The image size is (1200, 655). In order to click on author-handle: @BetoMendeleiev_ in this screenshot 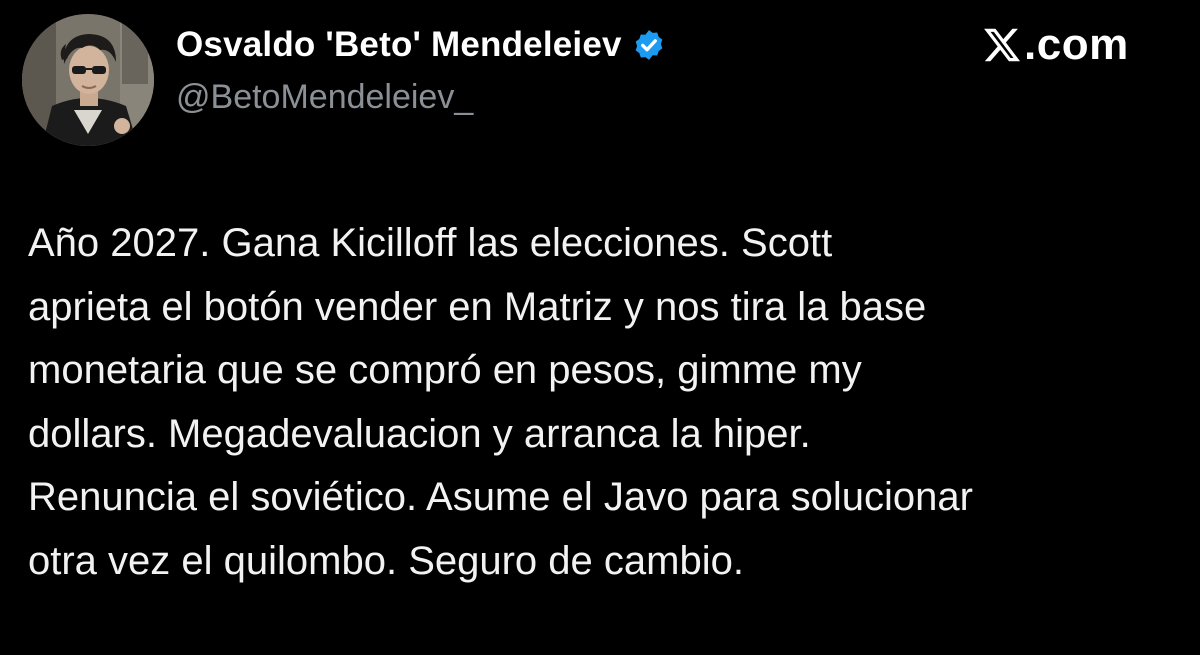, I will do `click(324, 97)`.